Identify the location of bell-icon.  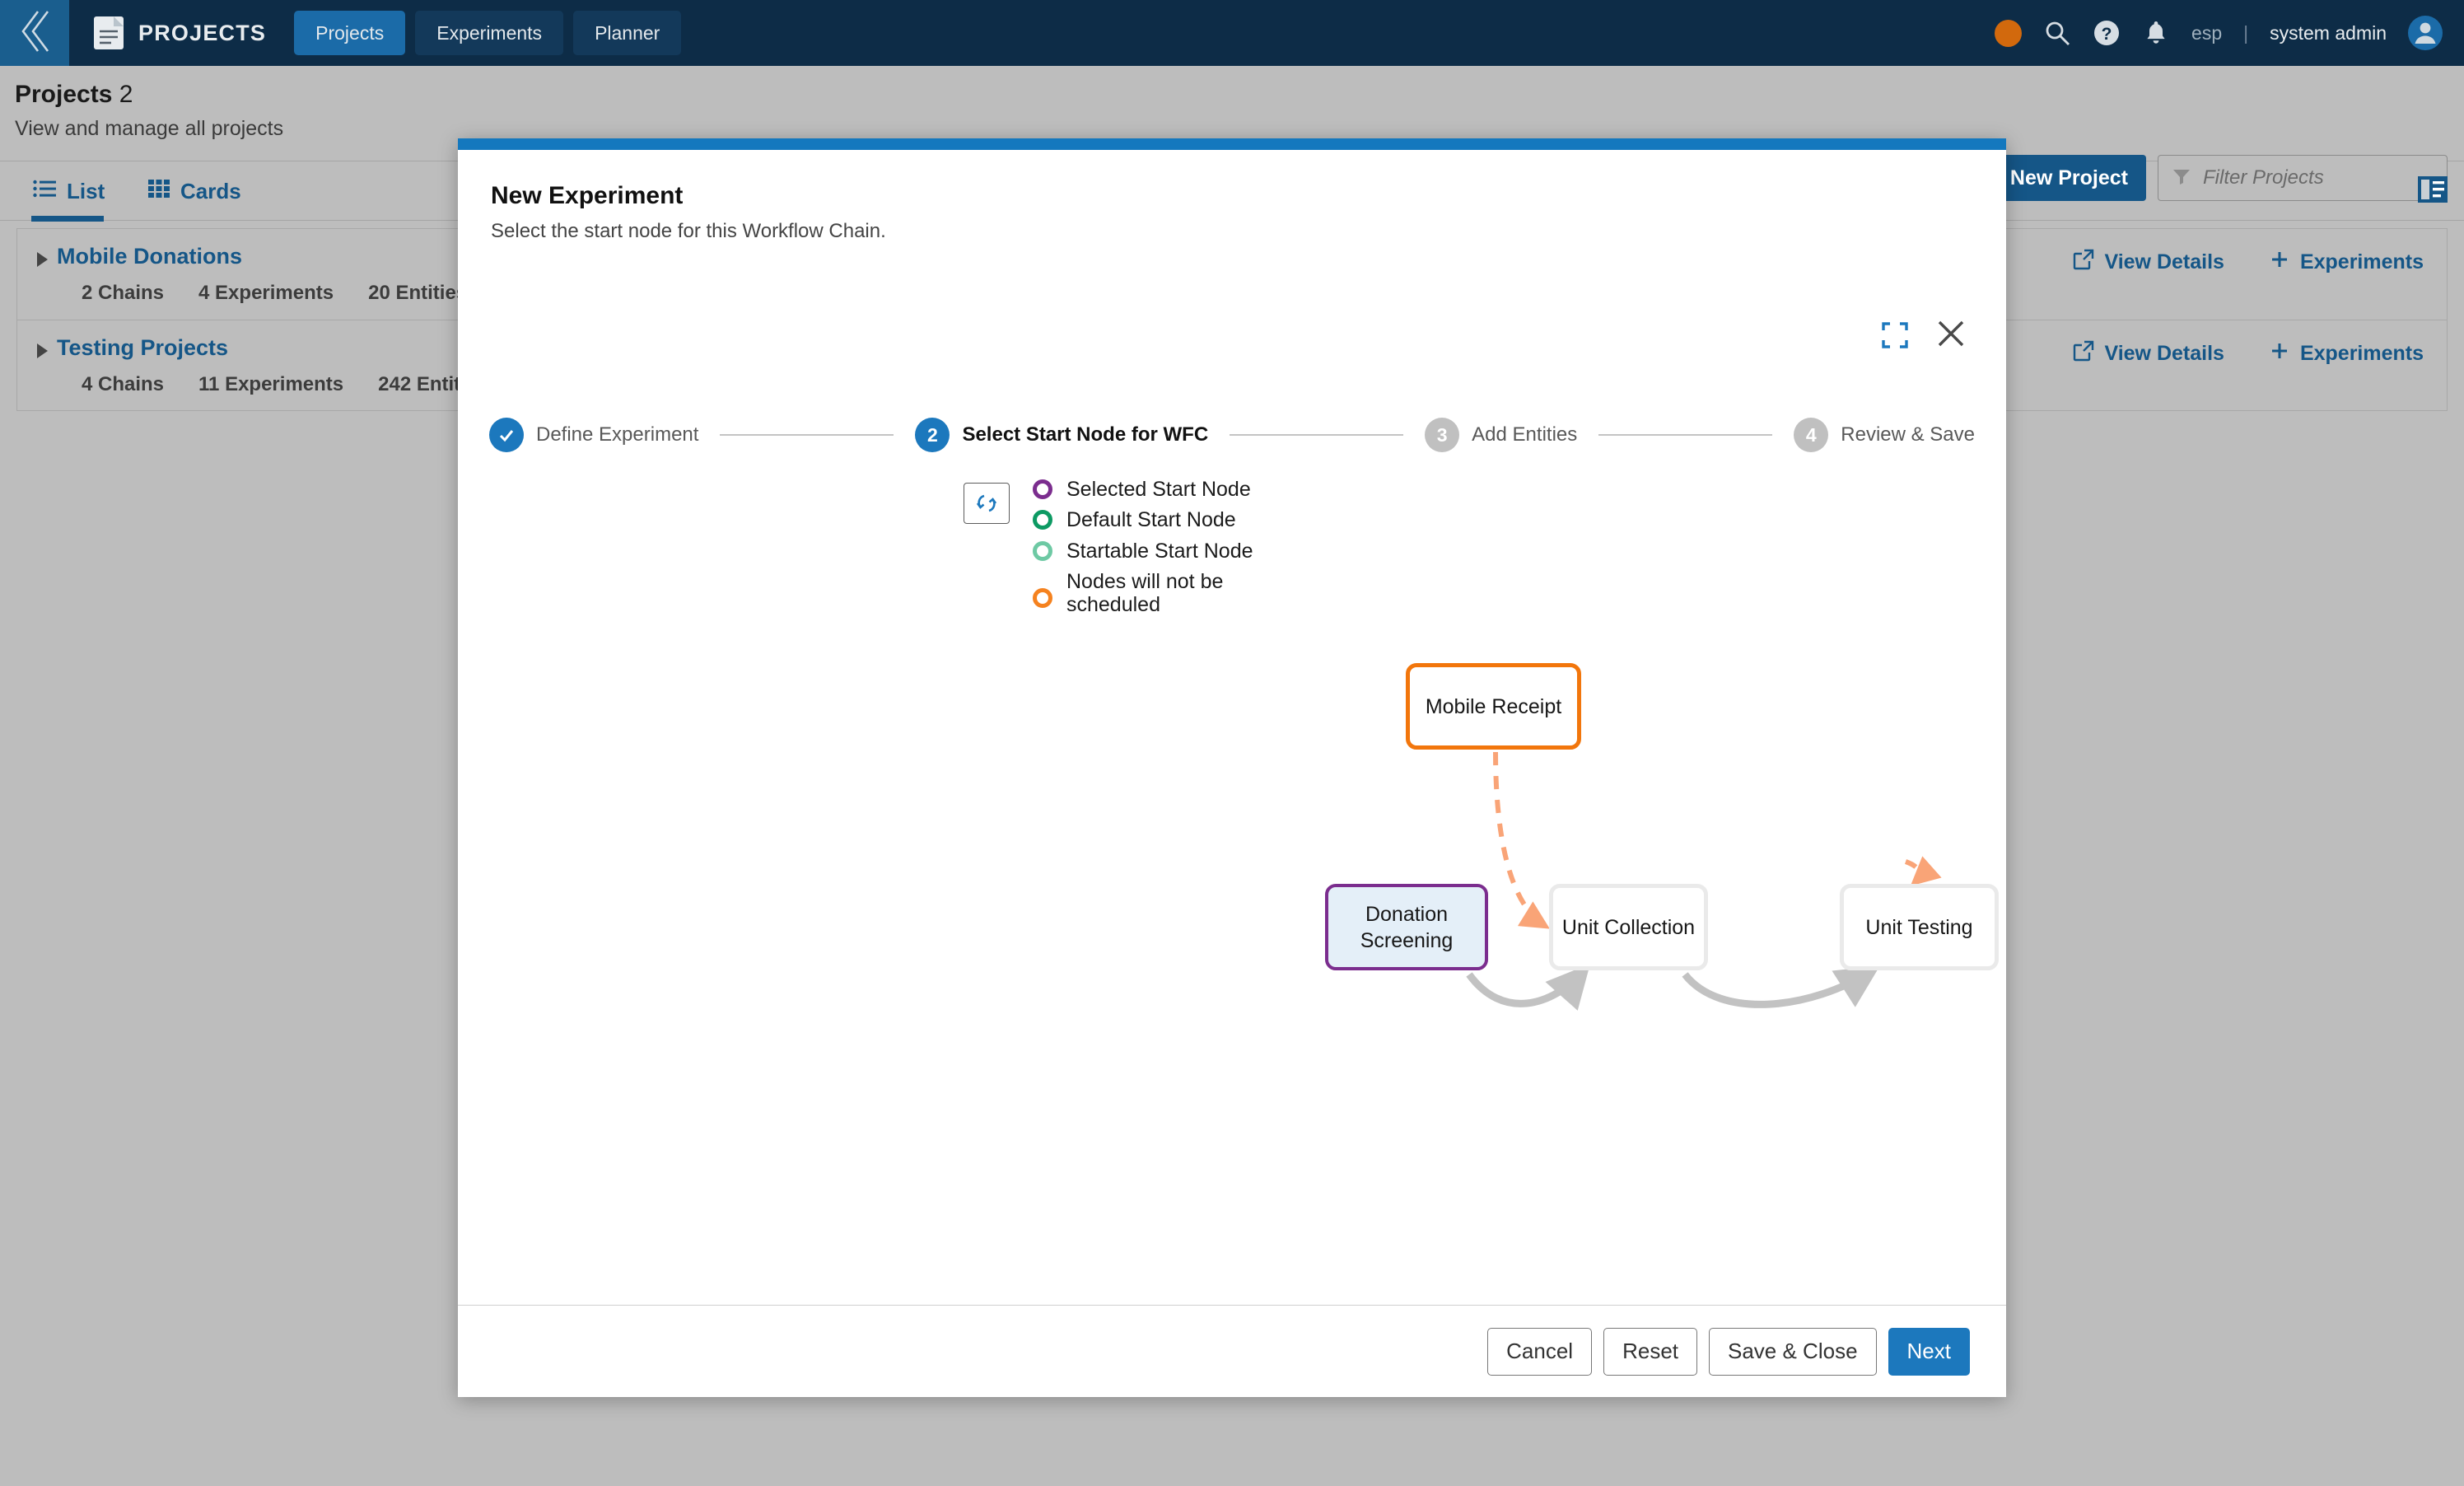
(2156, 33).